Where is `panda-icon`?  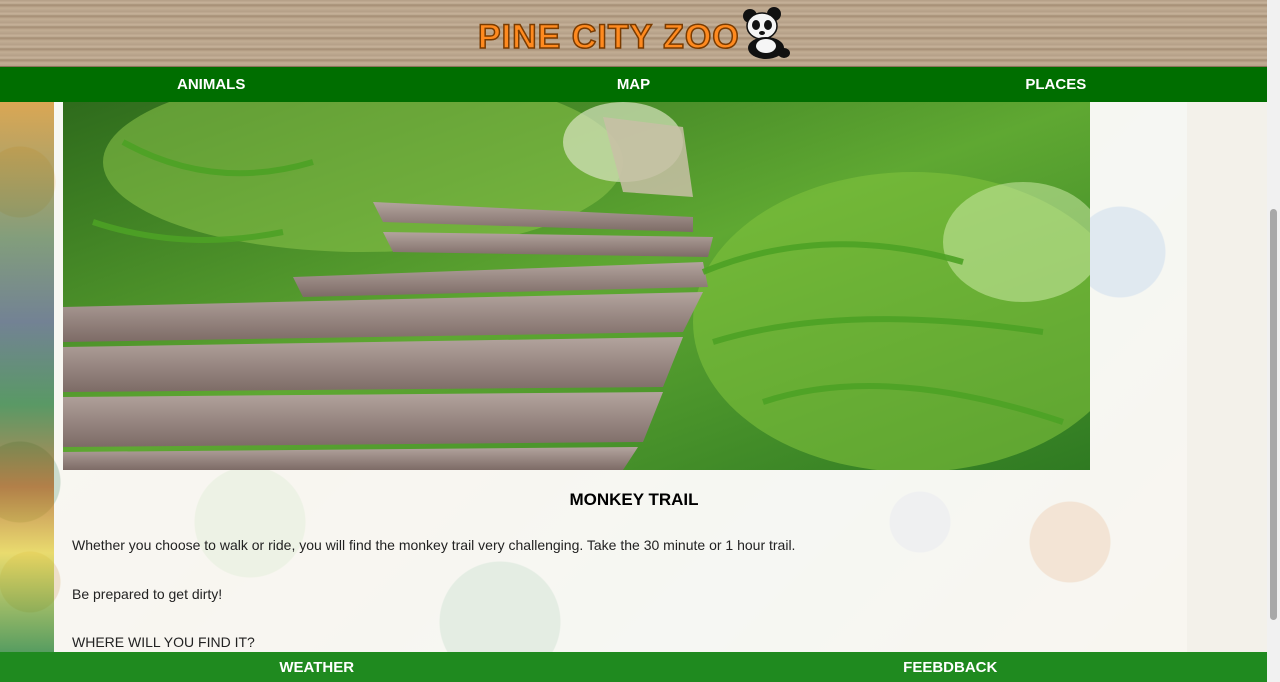 panda-icon is located at coordinates (766, 33).